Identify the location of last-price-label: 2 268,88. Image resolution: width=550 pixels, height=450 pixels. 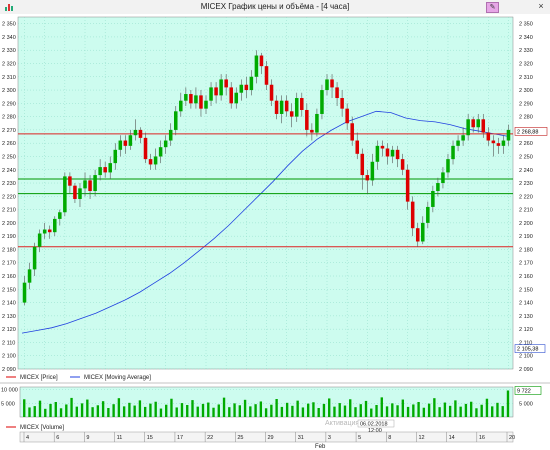
(527, 132).